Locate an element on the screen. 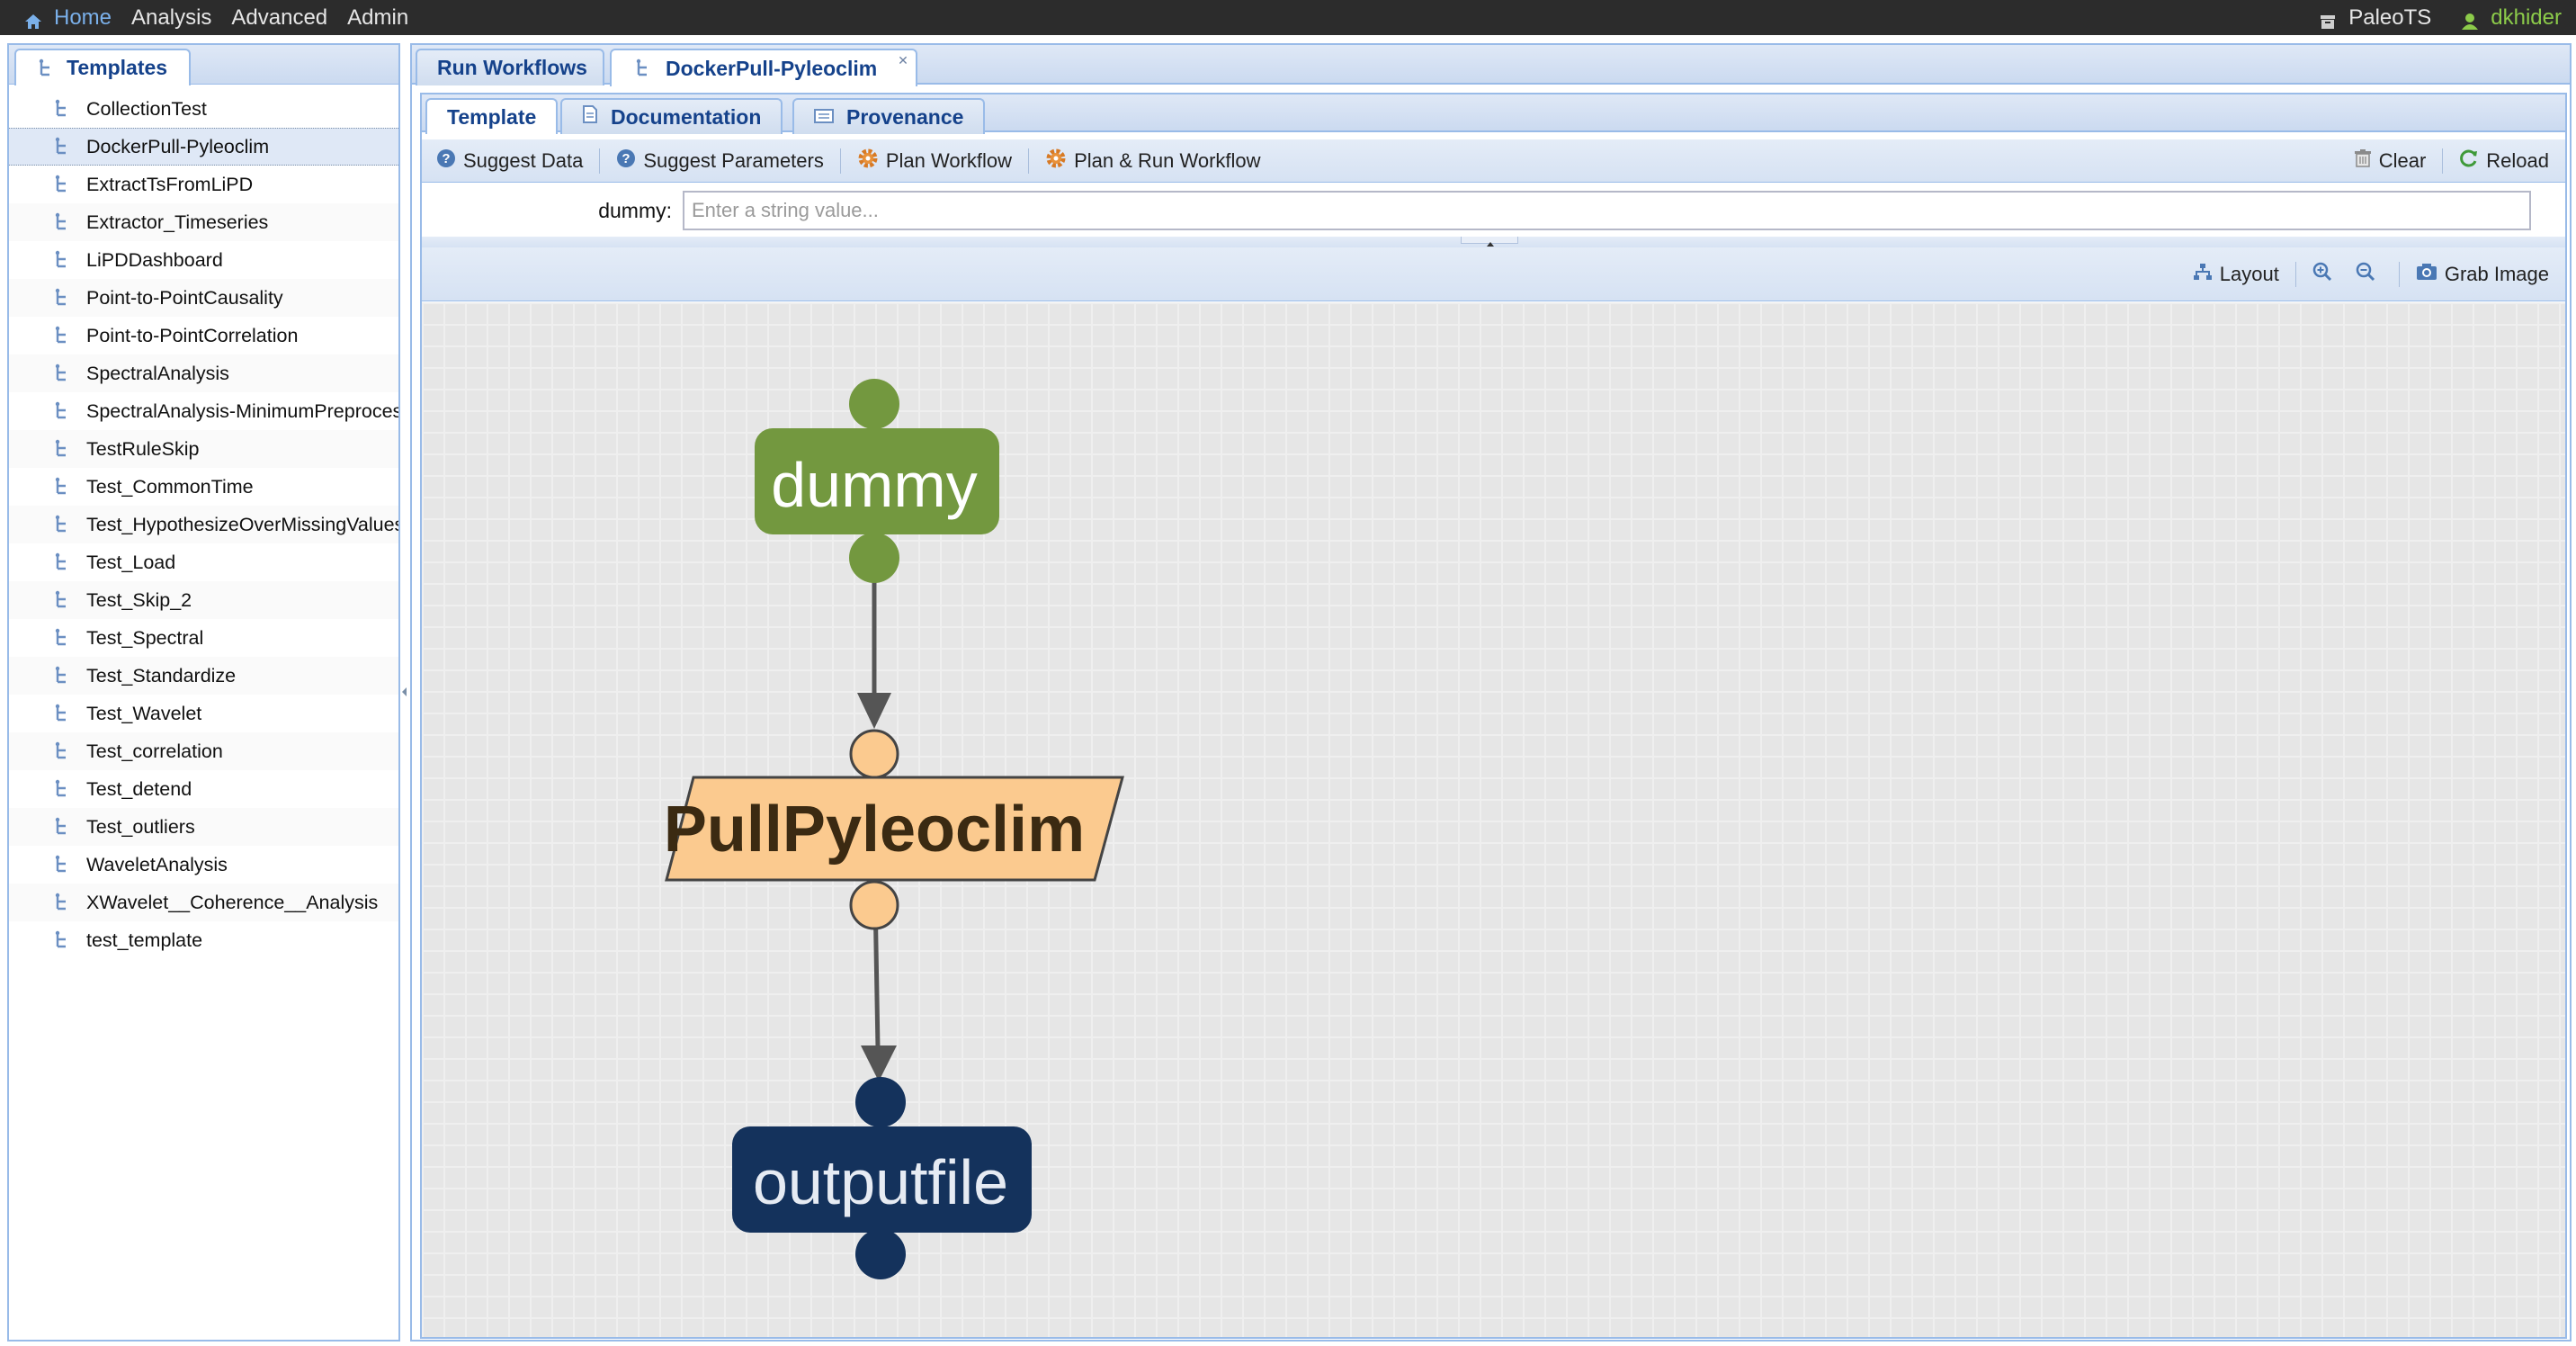  graph-node-outputfile: outputfile is located at coordinates (882, 1178).